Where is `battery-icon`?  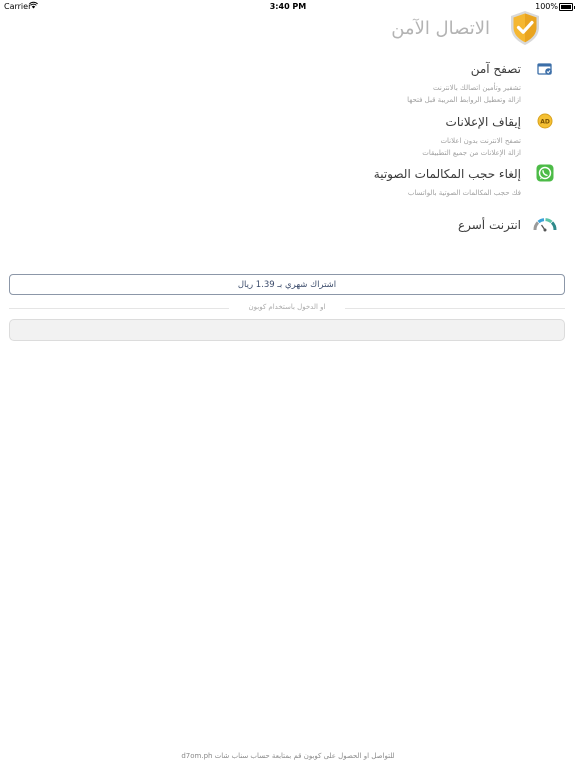
battery-icon is located at coordinates (567, 7).